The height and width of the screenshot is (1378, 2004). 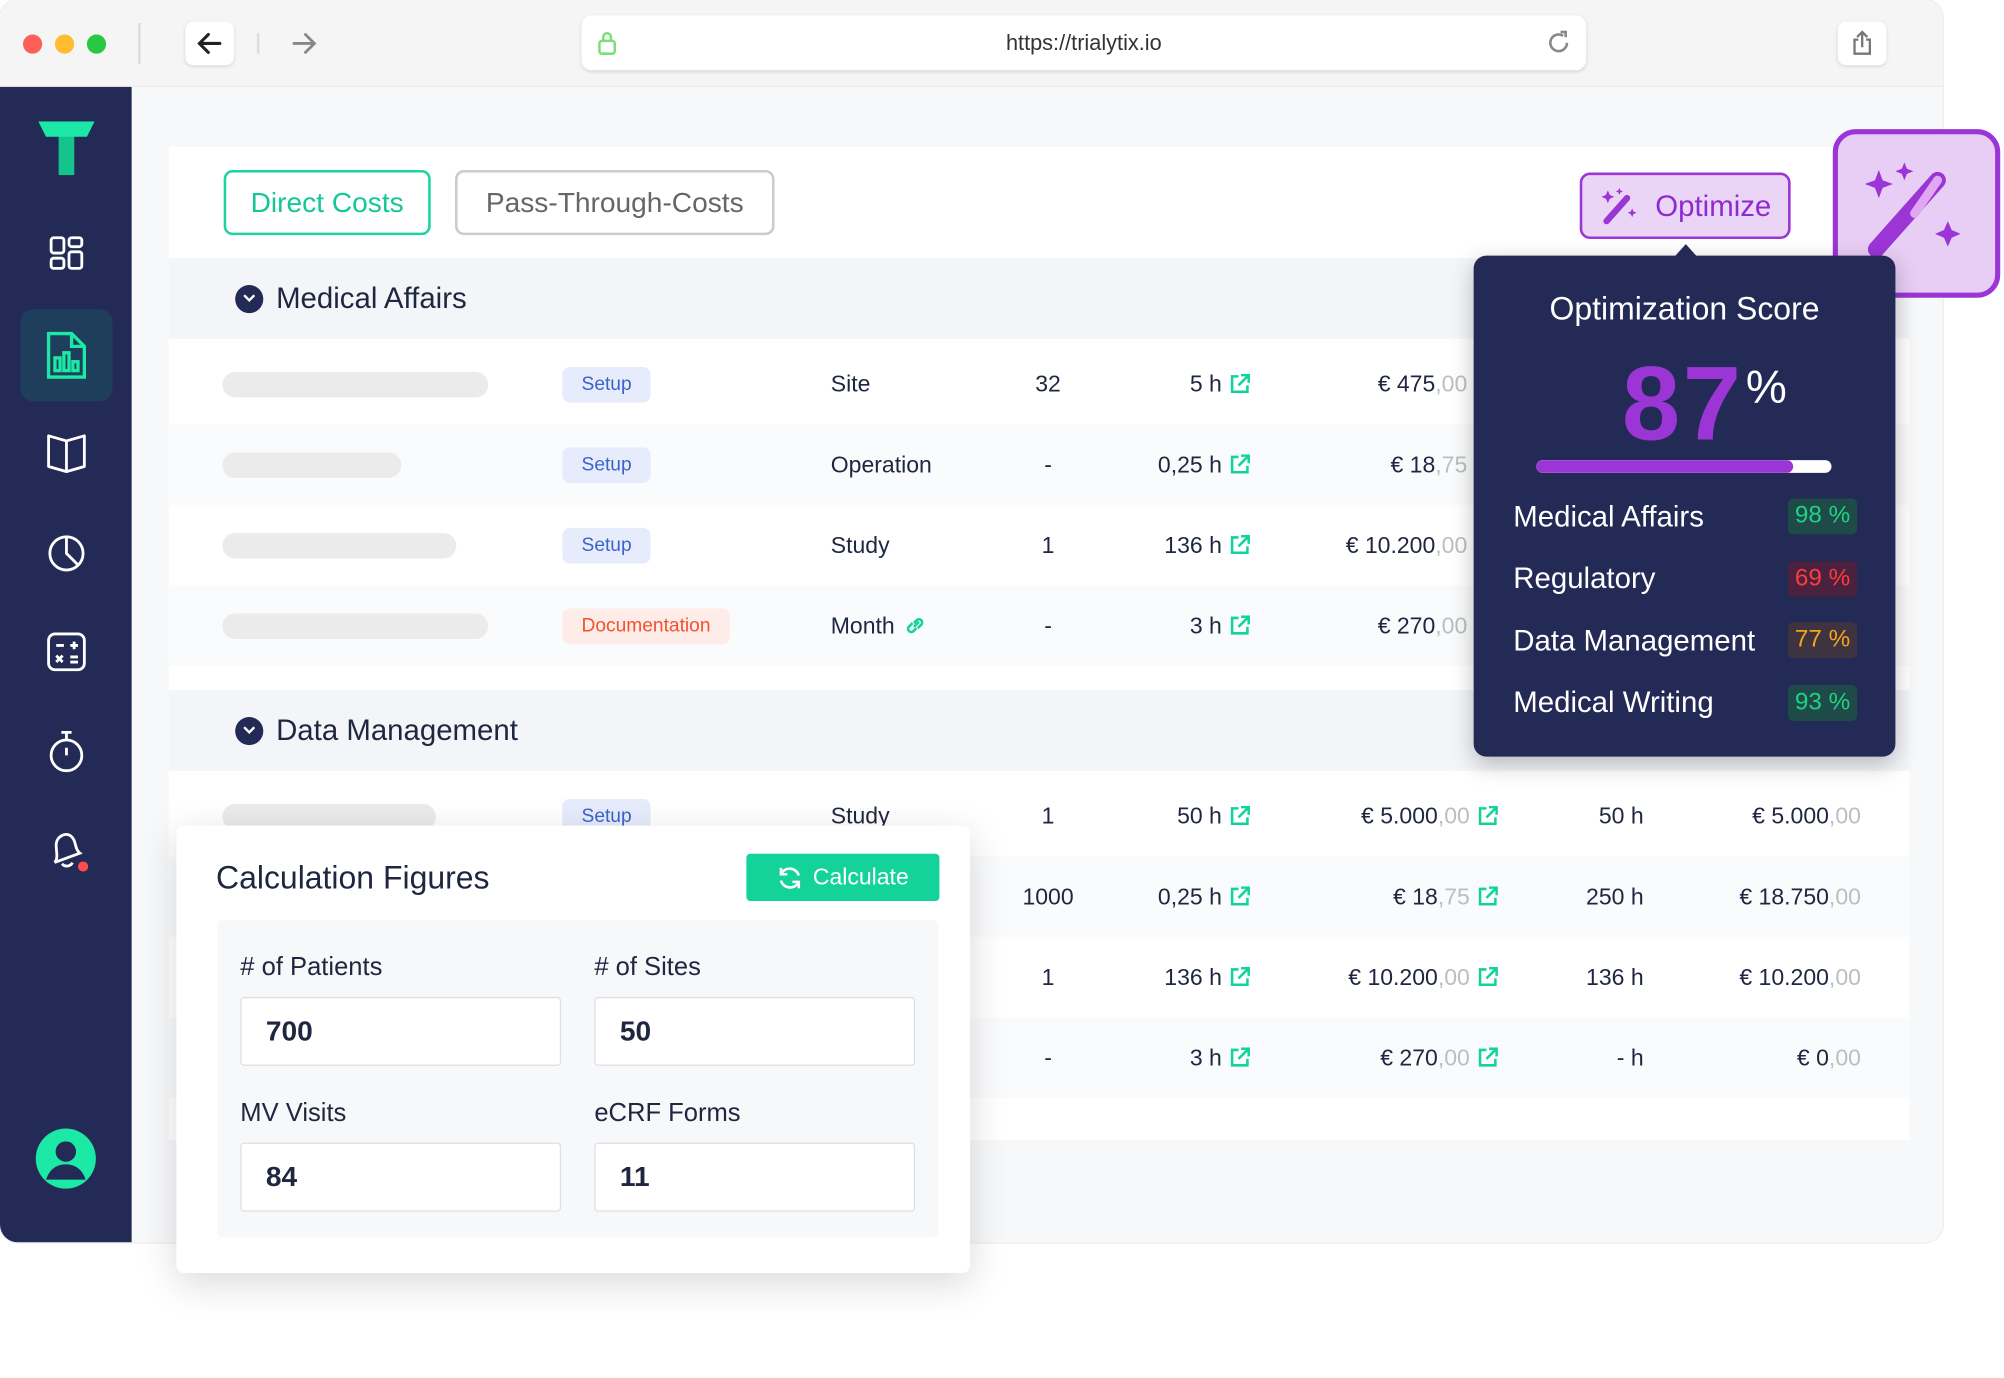 I want to click on avatar, so click(x=65, y=1158).